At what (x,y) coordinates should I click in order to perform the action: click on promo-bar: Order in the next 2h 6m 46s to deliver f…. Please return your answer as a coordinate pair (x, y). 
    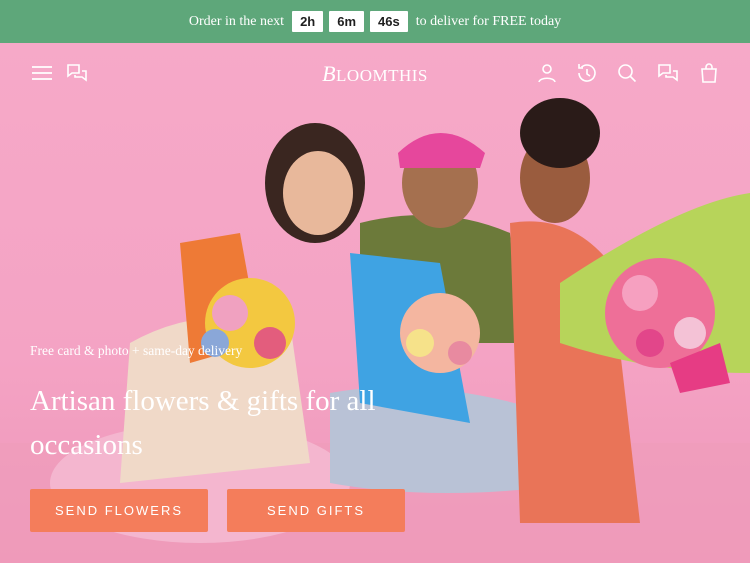
    Looking at the image, I should click on (375, 21).